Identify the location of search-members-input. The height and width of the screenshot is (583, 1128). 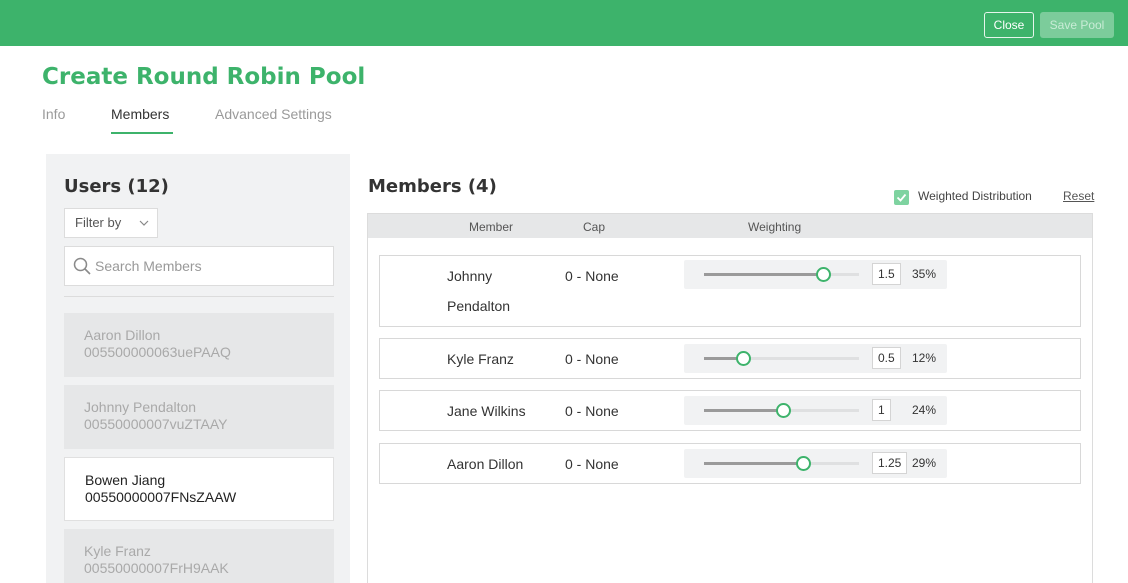
(210, 266).